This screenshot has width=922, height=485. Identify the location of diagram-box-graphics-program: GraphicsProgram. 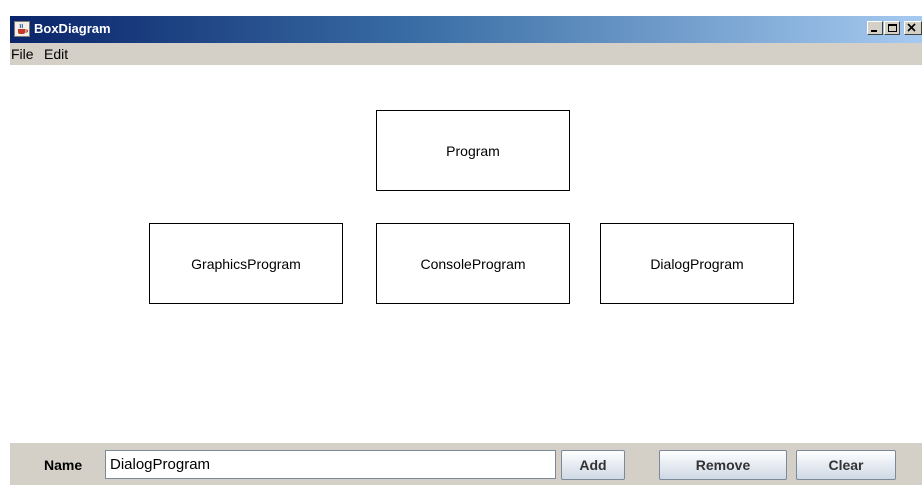
(246, 263).